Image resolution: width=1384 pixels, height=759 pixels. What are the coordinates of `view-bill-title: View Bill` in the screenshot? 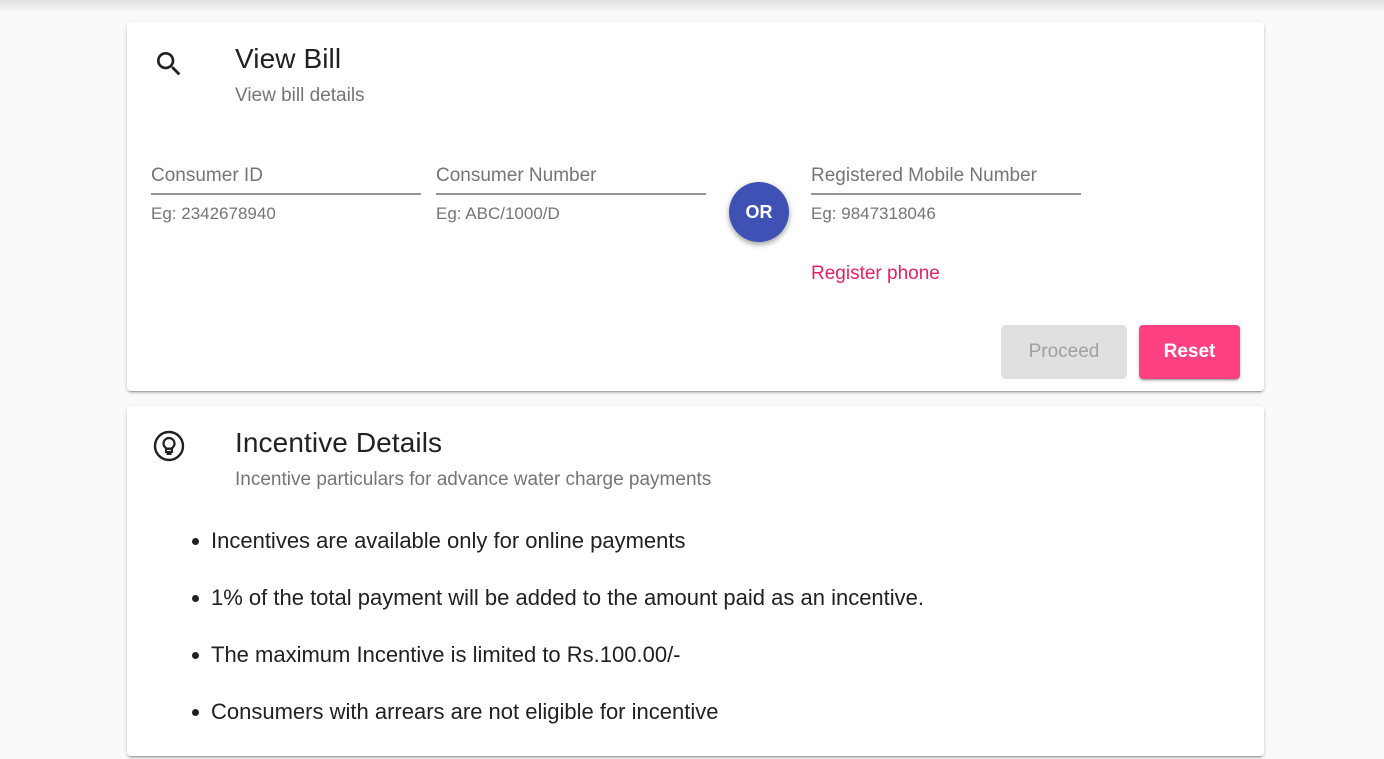 It's located at (288, 58).